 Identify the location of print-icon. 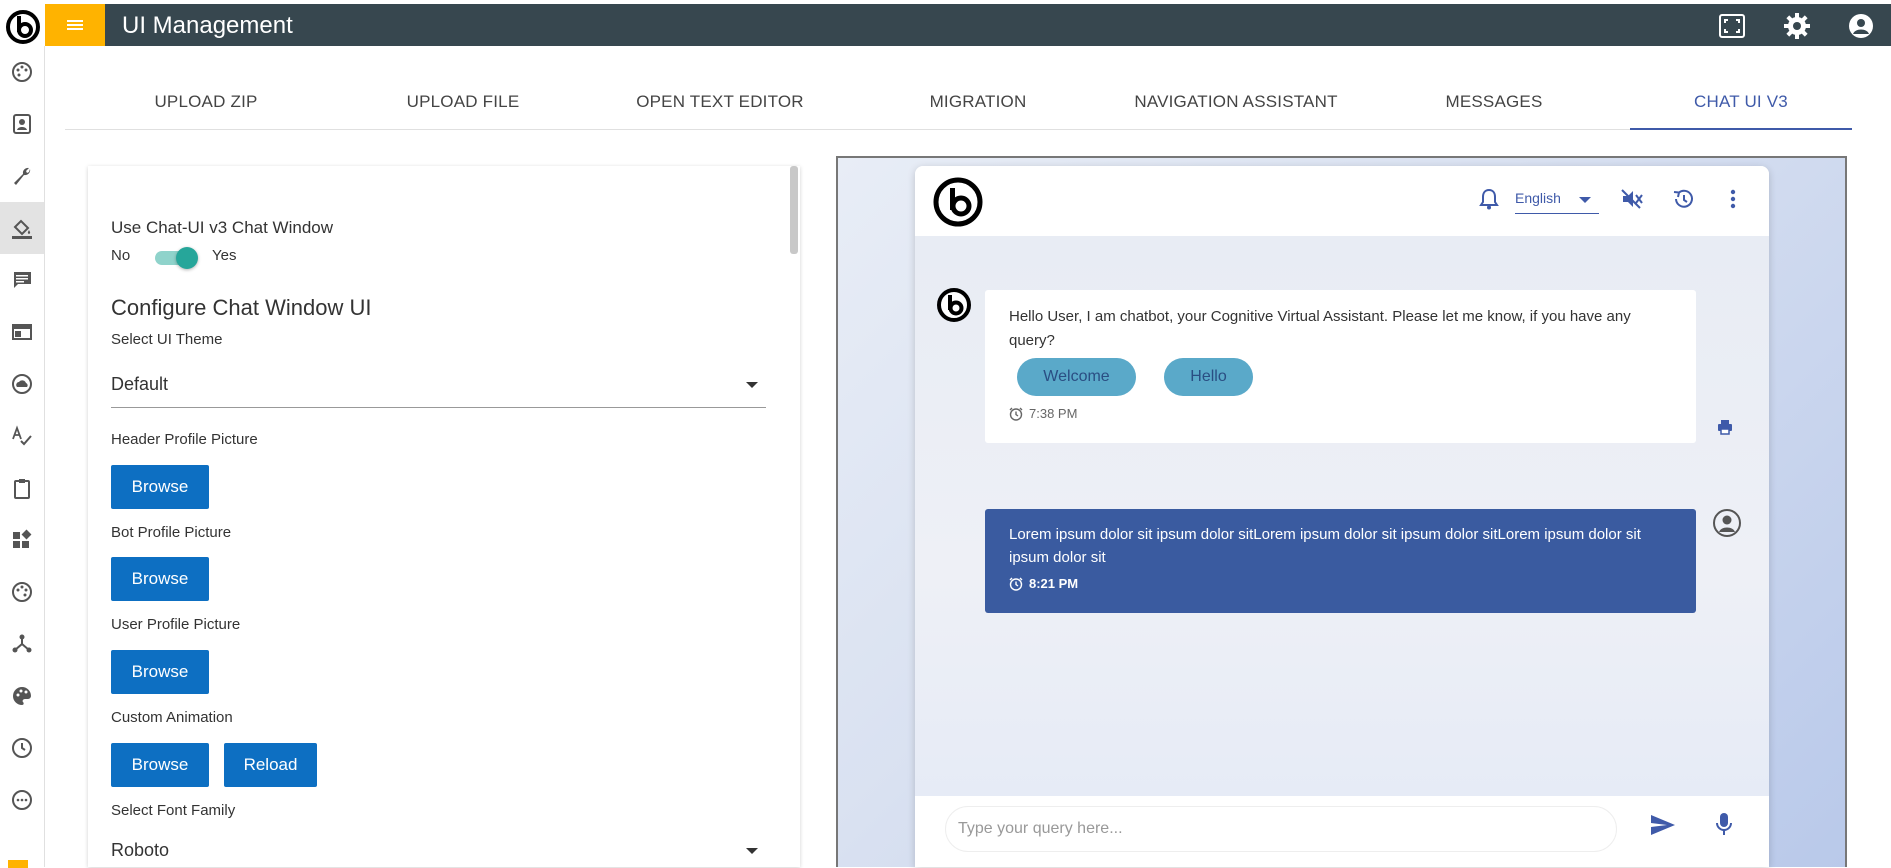
(1725, 429).